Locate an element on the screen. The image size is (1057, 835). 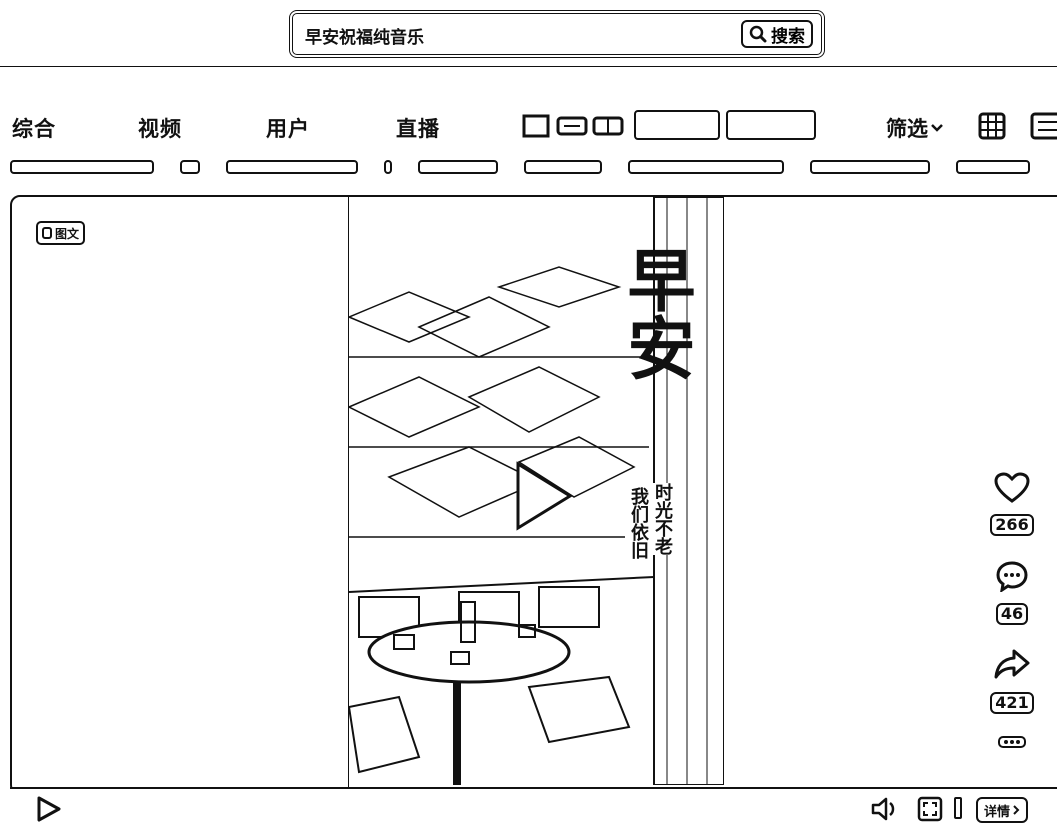
search-button: 搜索 is located at coordinates (777, 34).